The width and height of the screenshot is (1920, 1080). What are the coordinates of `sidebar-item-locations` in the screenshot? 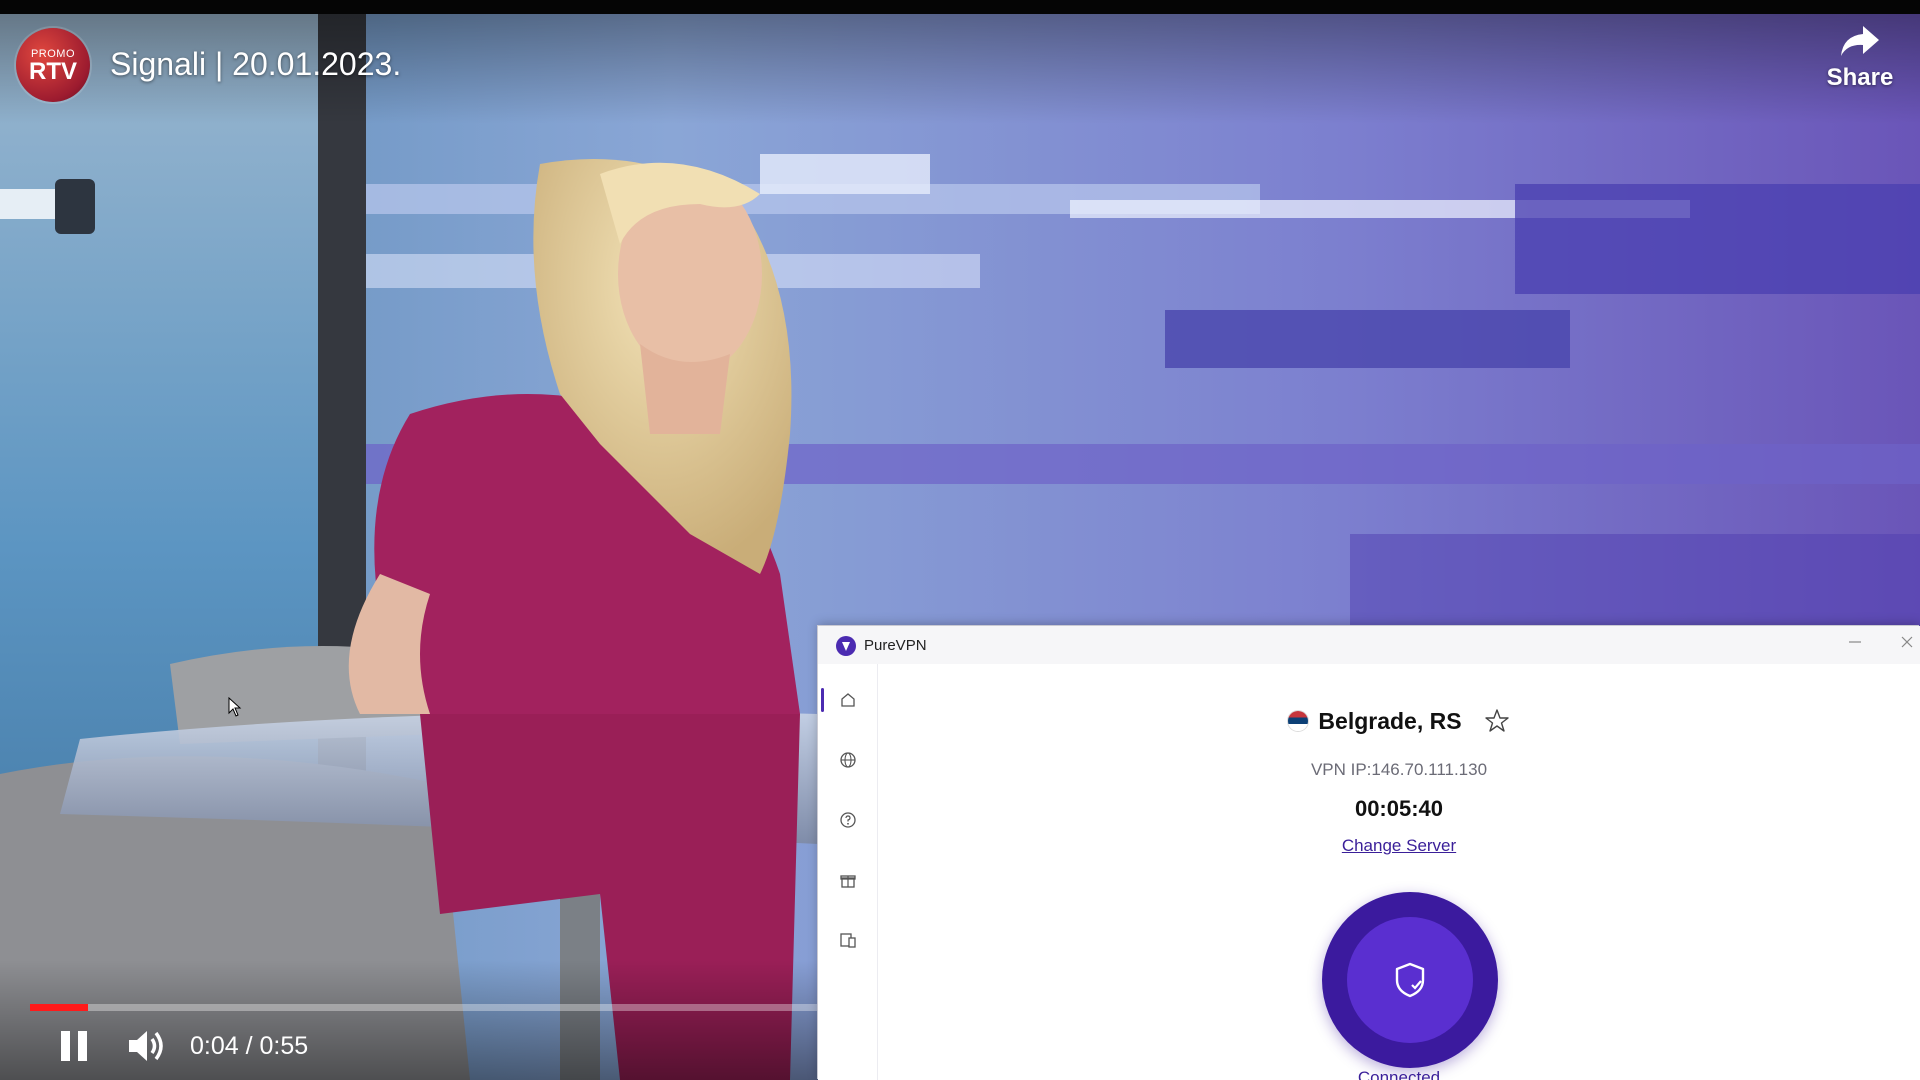 It's located at (848, 760).